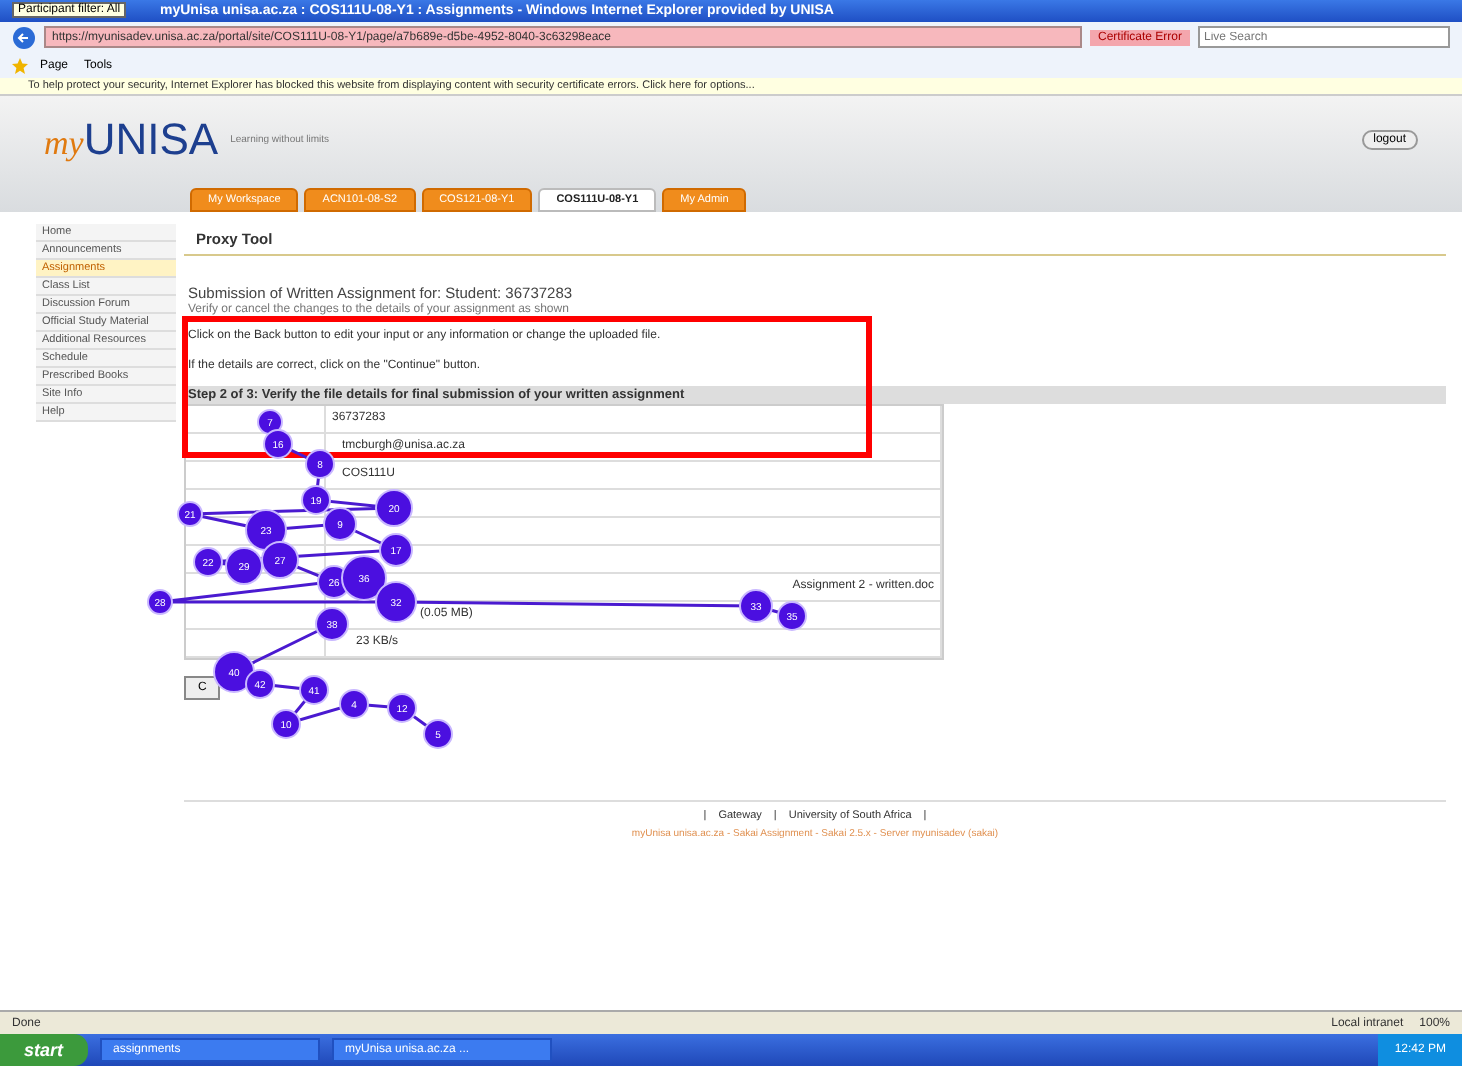 This screenshot has height=1066, width=1462. Describe the element at coordinates (20, 65) in the screenshot. I see `star-icon` at that location.